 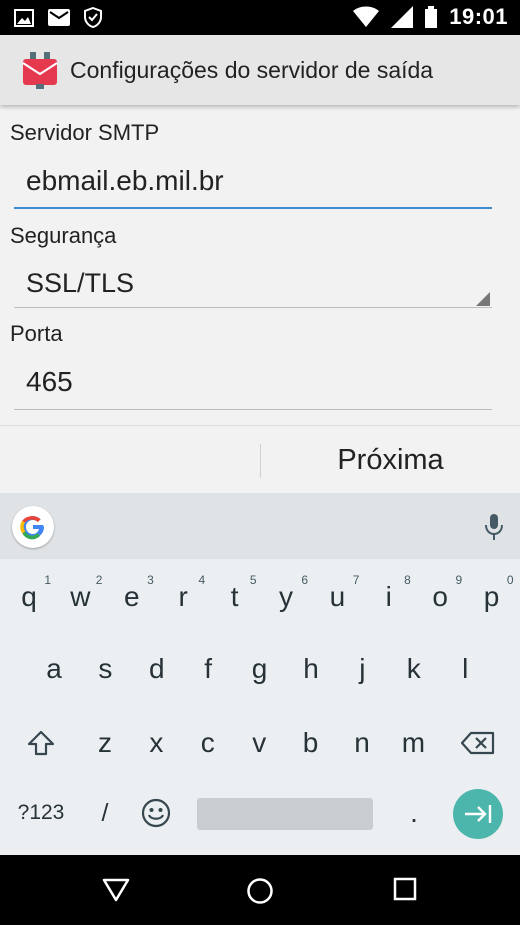 What do you see at coordinates (99, 580) in the screenshot?
I see `key-hint: 2` at bounding box center [99, 580].